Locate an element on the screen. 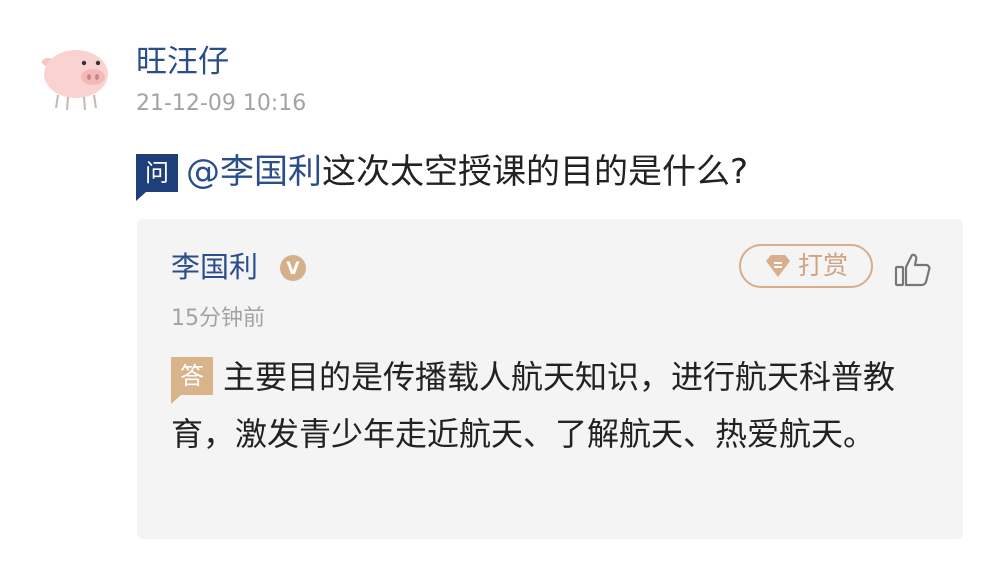  verified-badge-label: V is located at coordinates (293, 269).